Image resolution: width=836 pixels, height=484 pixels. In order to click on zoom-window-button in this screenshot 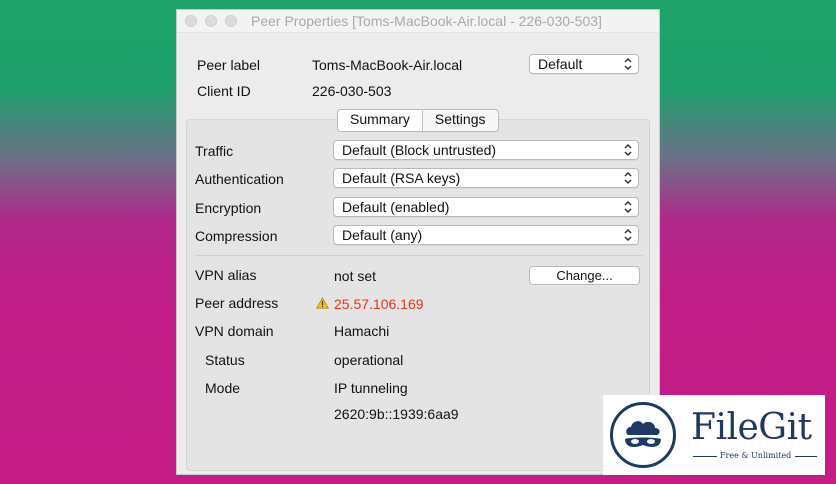, I will do `click(231, 21)`.